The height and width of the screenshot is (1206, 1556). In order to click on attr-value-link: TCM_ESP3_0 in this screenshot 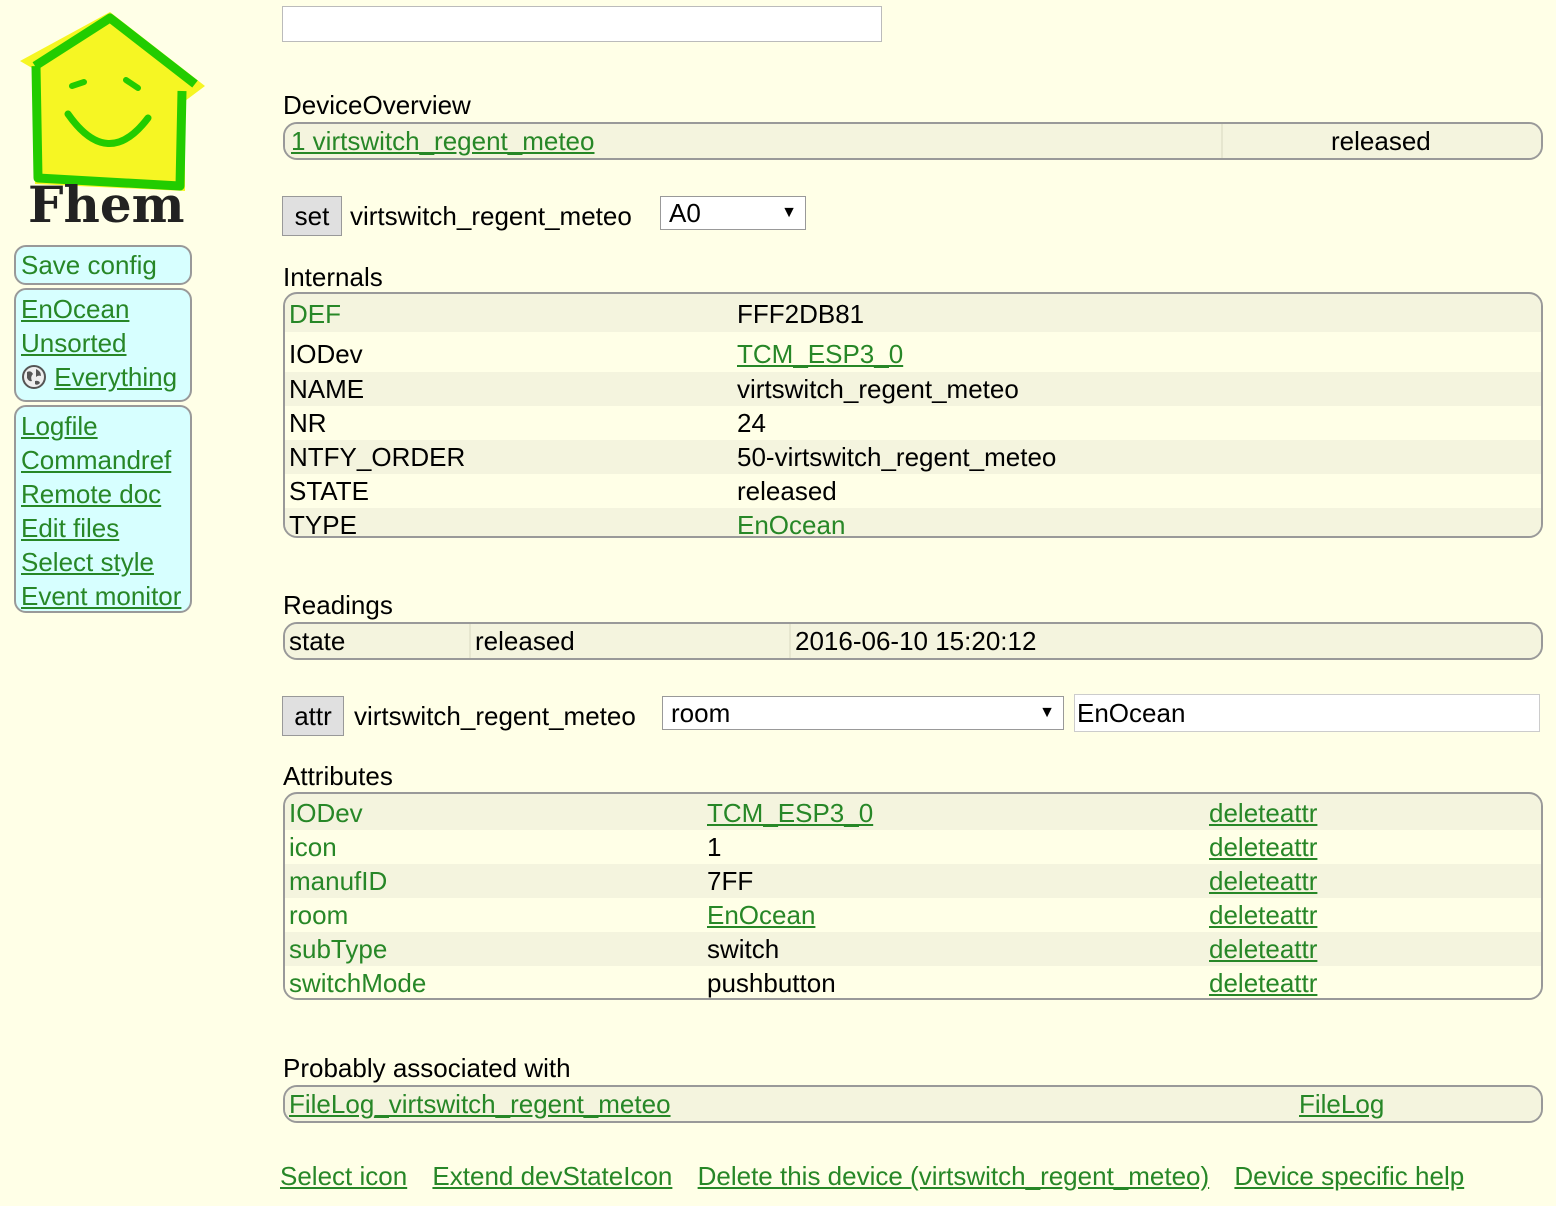, I will do `click(790, 813)`.